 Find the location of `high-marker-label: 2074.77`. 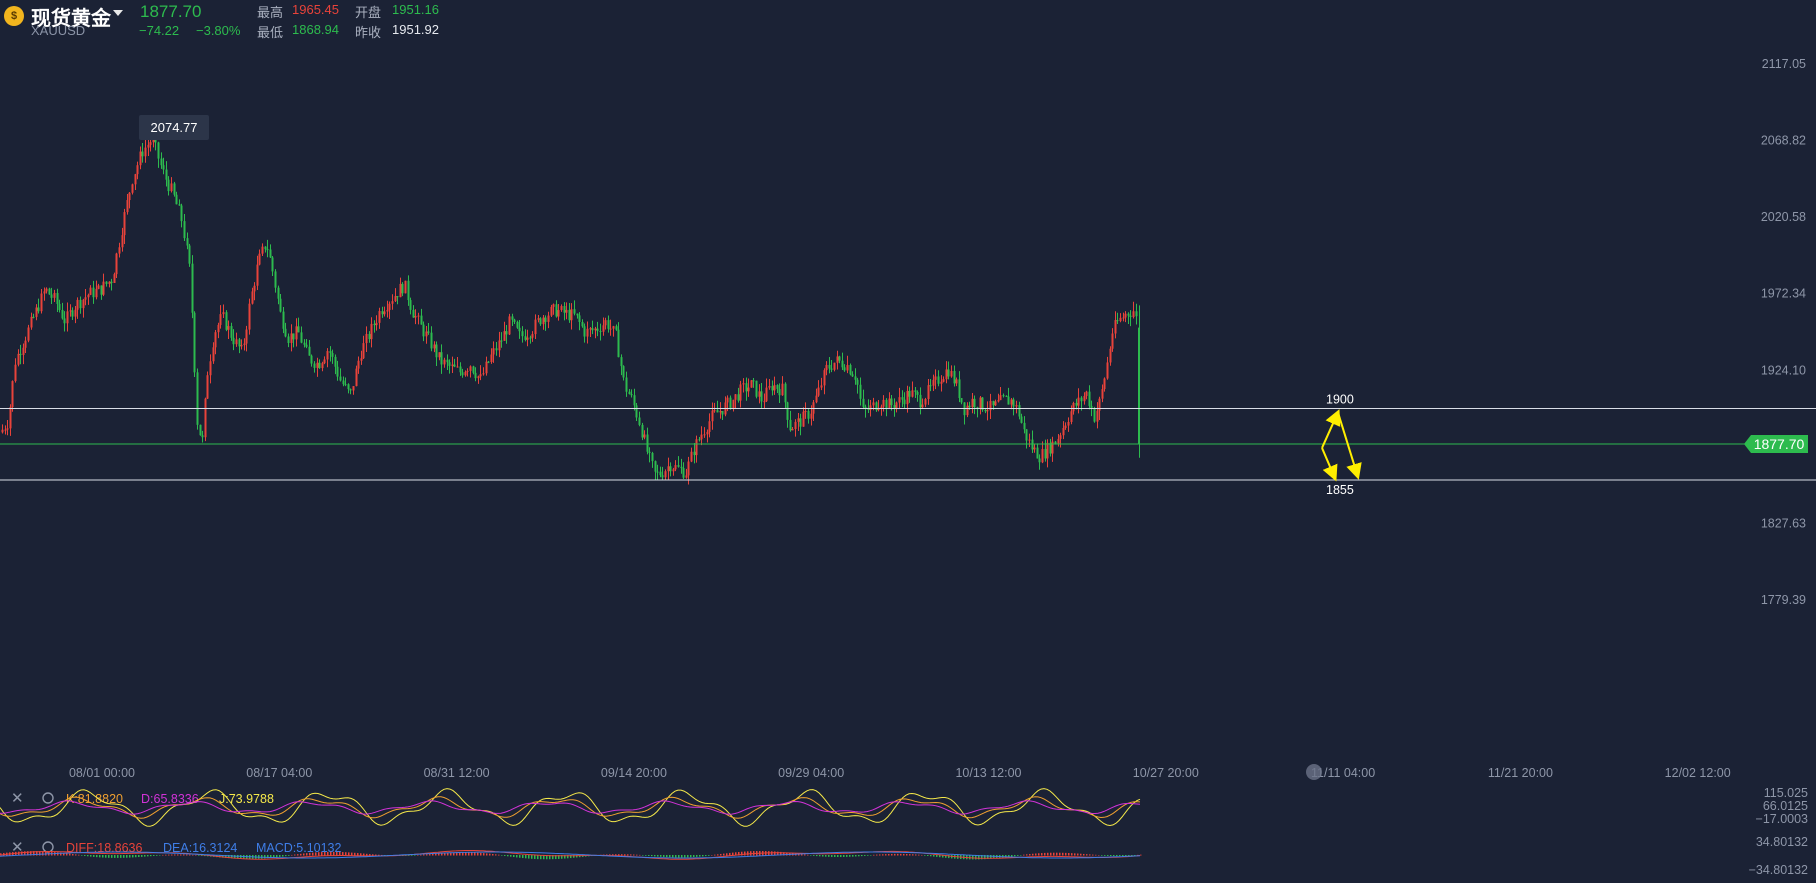

high-marker-label: 2074.77 is located at coordinates (174, 127).